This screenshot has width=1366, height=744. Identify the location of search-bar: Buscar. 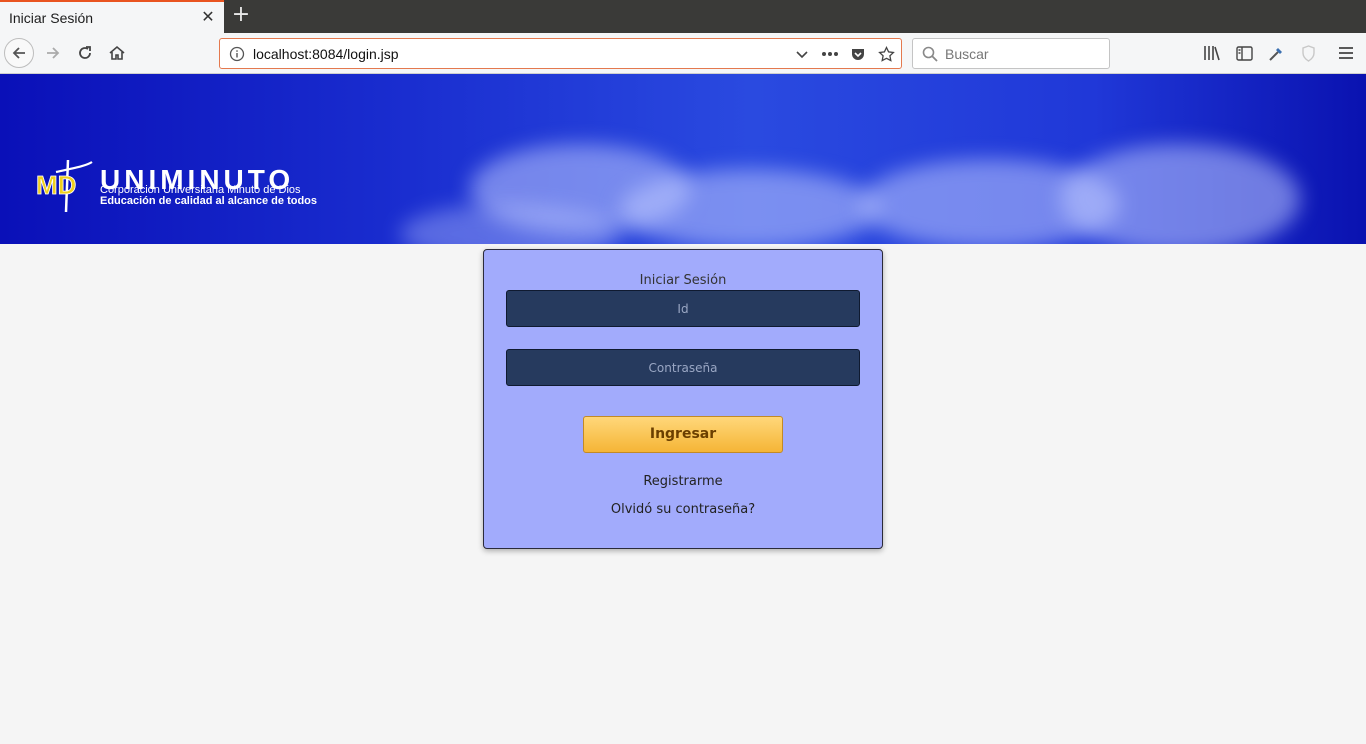
(1011, 53).